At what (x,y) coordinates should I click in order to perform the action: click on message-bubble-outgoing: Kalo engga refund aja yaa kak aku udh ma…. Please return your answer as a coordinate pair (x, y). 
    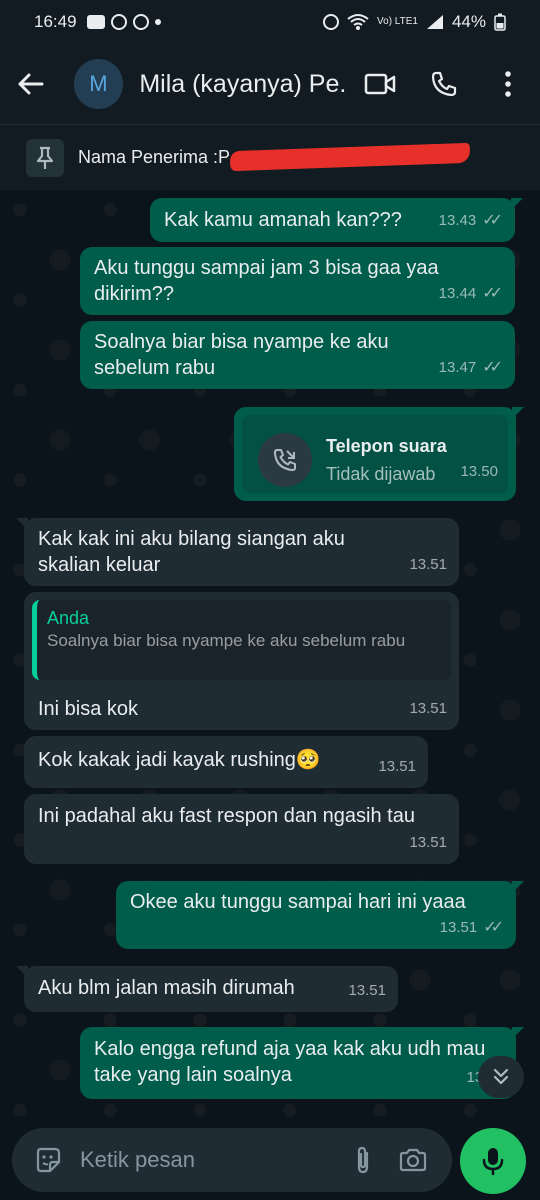
    Looking at the image, I should click on (302, 1063).